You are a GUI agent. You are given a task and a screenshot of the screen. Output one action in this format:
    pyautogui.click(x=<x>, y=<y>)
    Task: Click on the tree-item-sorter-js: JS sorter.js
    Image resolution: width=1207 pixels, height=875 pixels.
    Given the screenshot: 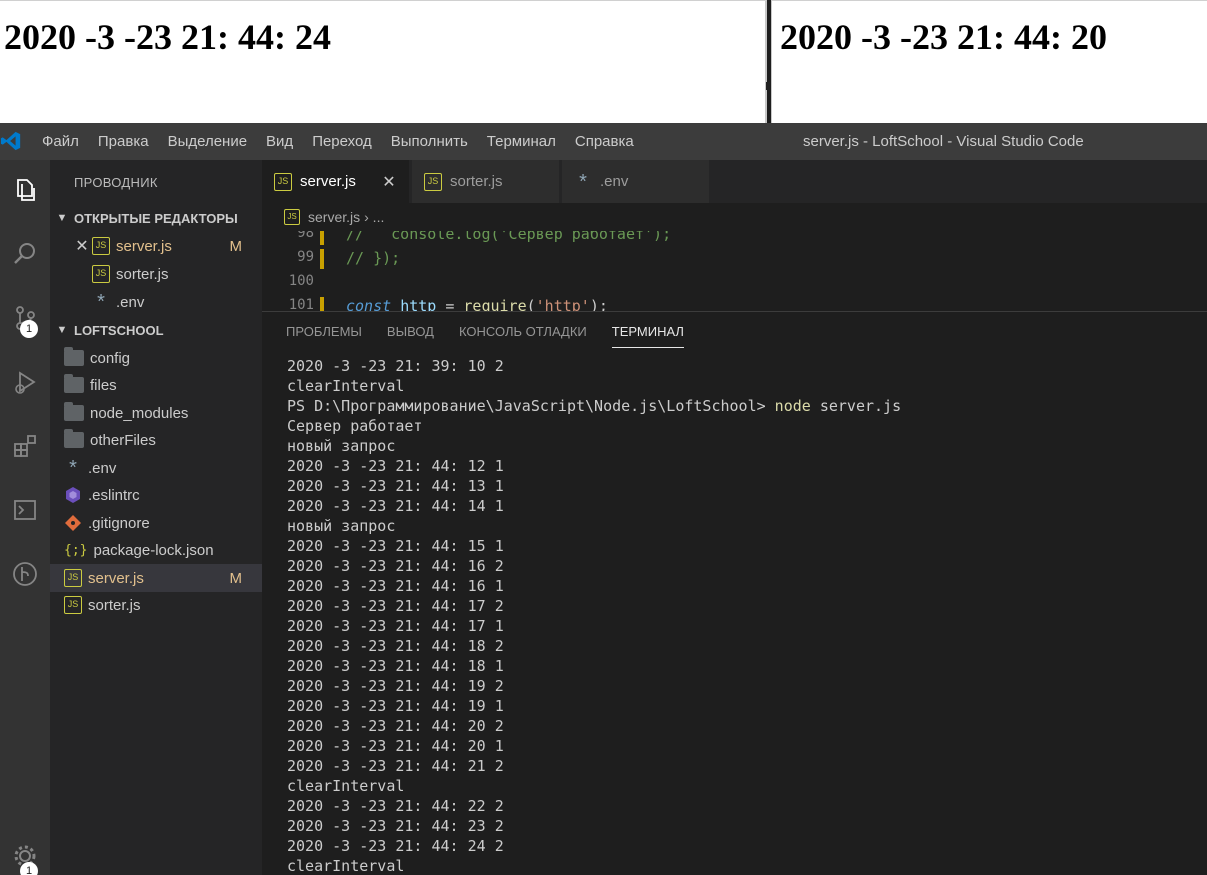 What is the action you would take?
    pyautogui.click(x=156, y=605)
    